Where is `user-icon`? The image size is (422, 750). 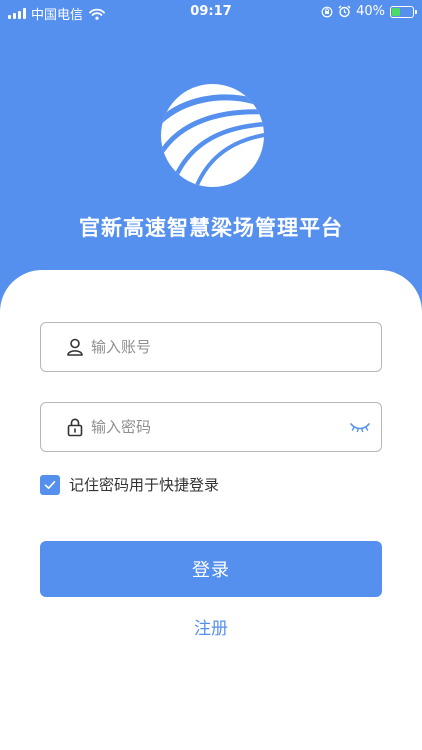
user-icon is located at coordinates (75, 347).